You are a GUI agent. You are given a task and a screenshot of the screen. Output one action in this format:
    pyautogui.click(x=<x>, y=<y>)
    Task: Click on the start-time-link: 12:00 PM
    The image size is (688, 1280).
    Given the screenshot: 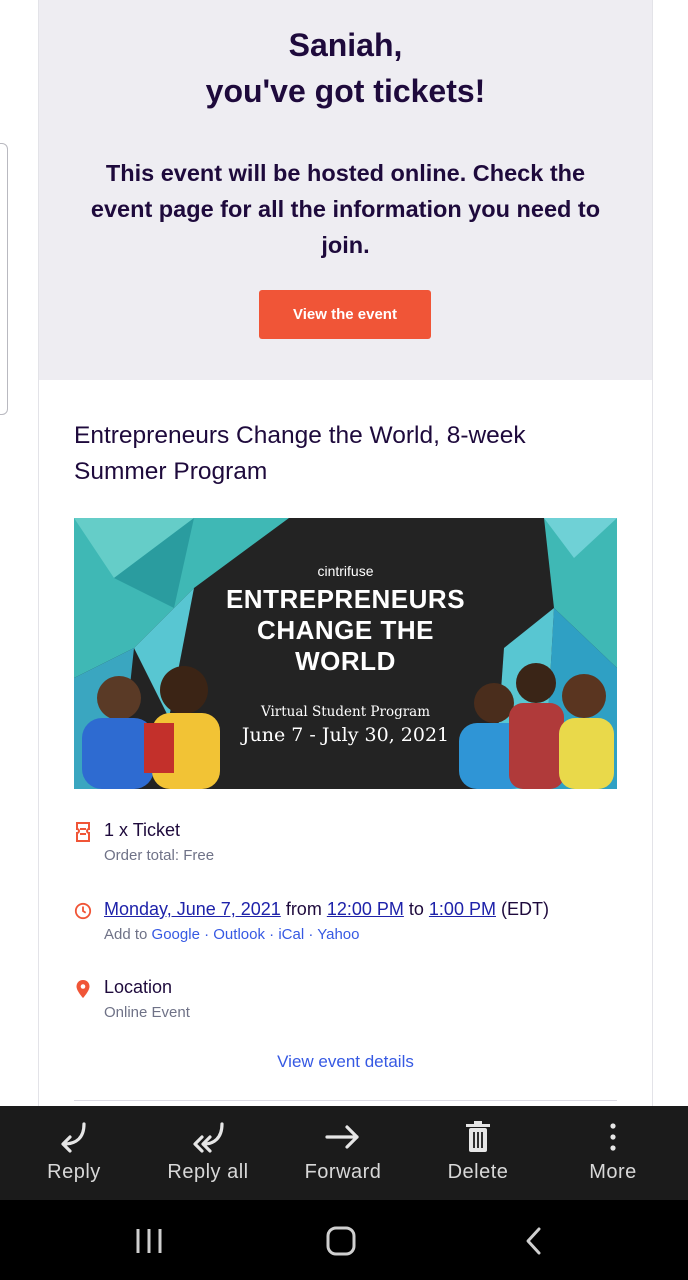 What is the action you would take?
    pyautogui.click(x=365, y=909)
    